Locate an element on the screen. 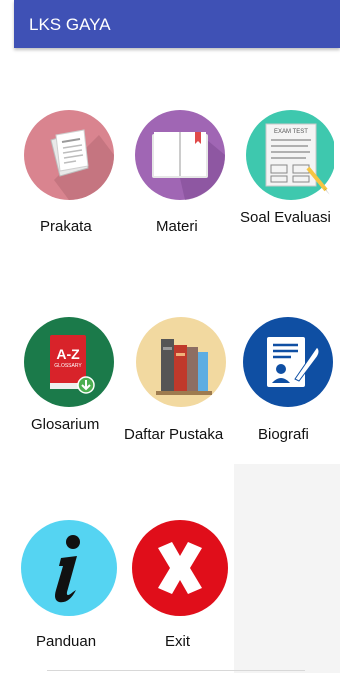 This screenshot has height=673, width=340. app-title: LKS GAYA is located at coordinates (70, 24).